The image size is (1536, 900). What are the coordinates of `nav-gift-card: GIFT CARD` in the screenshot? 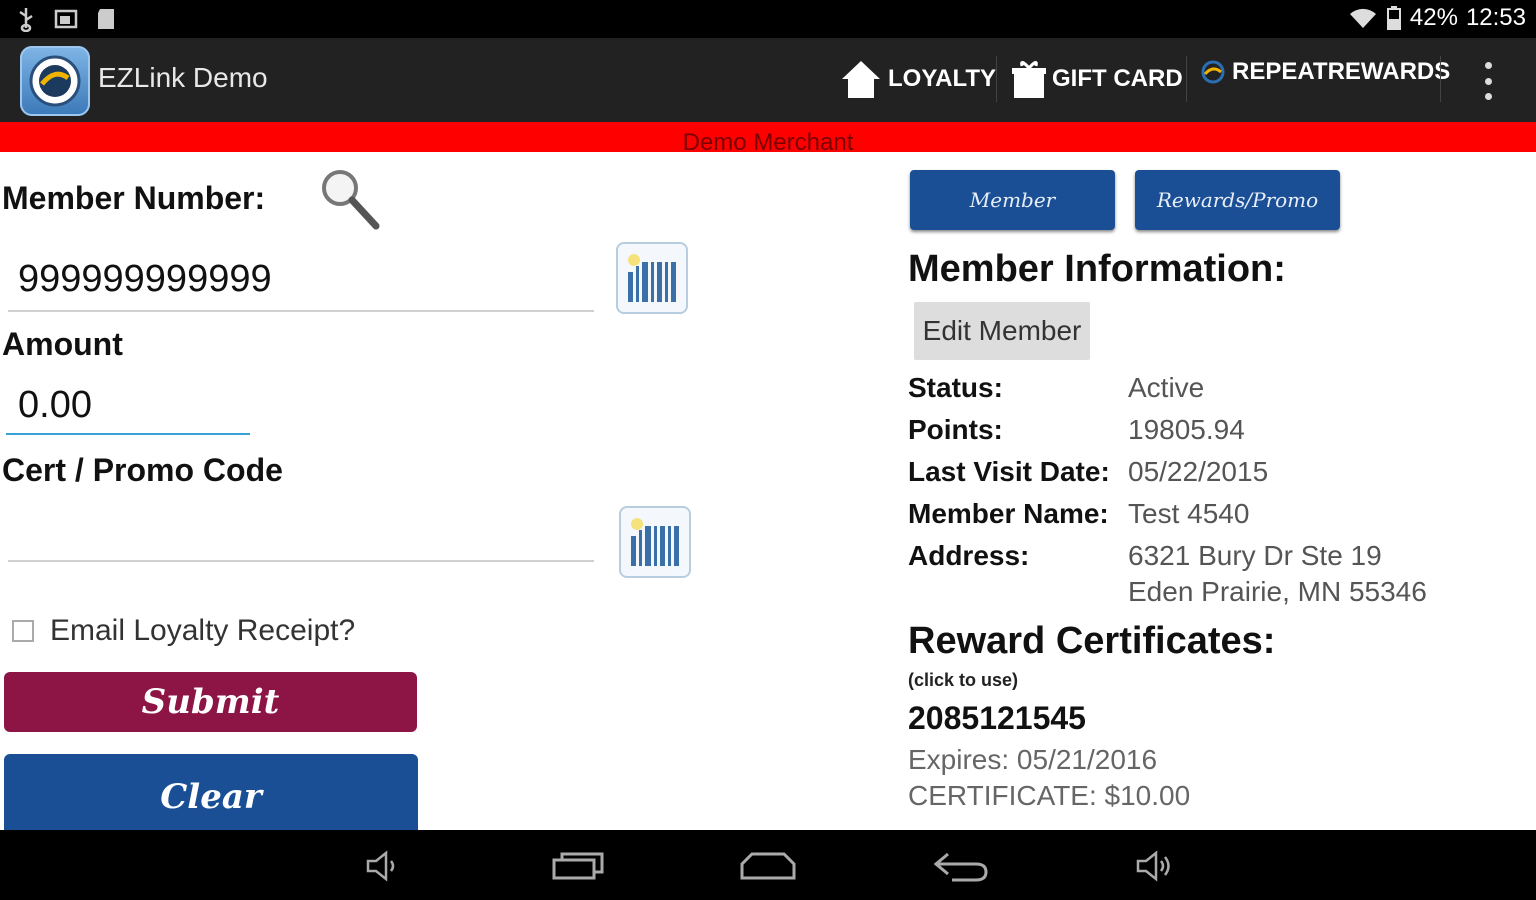 It's located at (1097, 79).